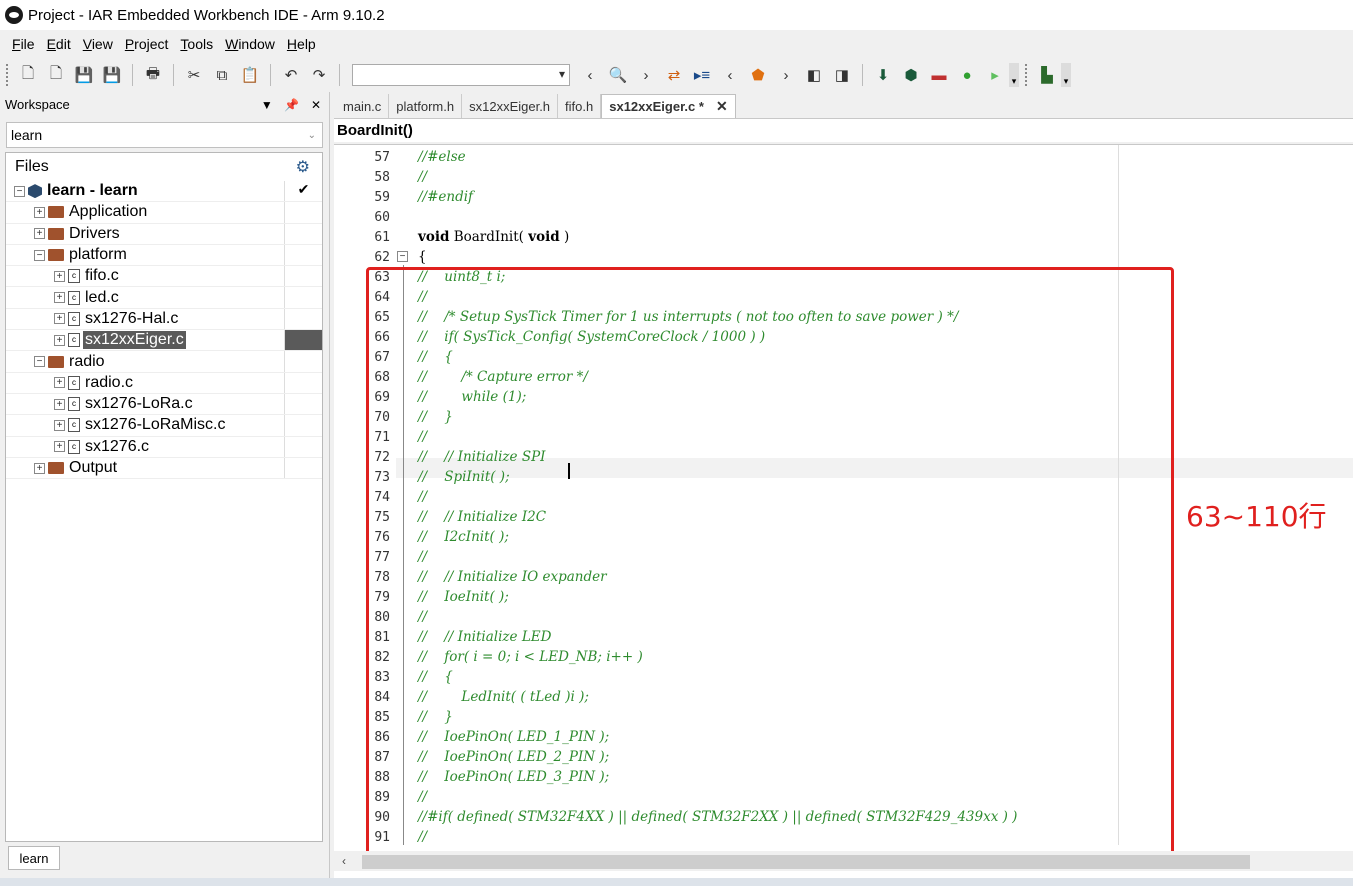 Image resolution: width=1353 pixels, height=886 pixels. I want to click on file-item: + c led.c, so click(164, 298).